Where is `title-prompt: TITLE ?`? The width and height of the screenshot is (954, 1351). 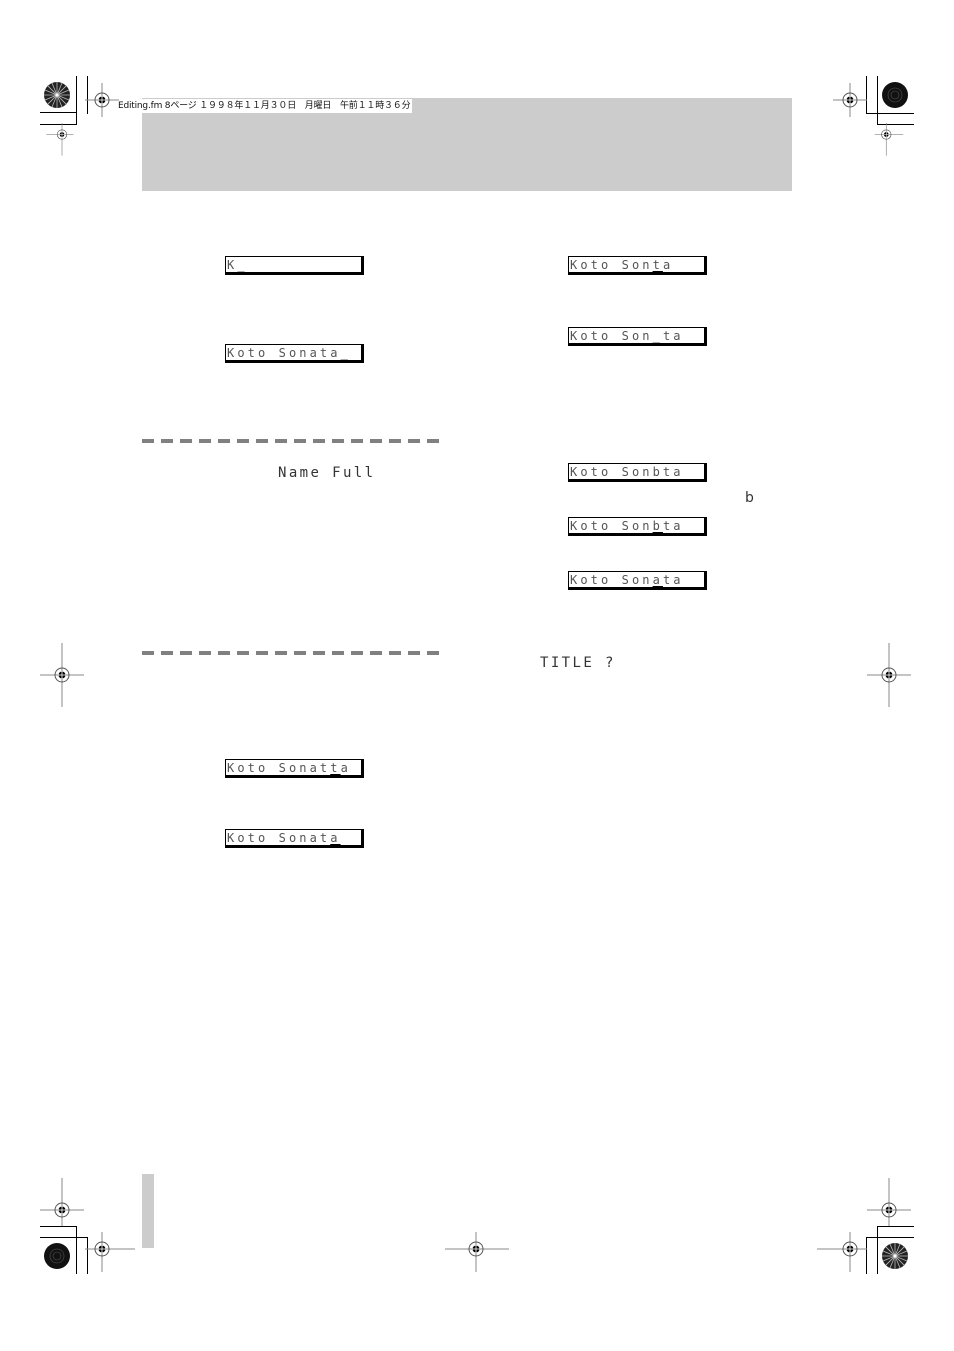
title-prompt: TITLE ? is located at coordinates (578, 663).